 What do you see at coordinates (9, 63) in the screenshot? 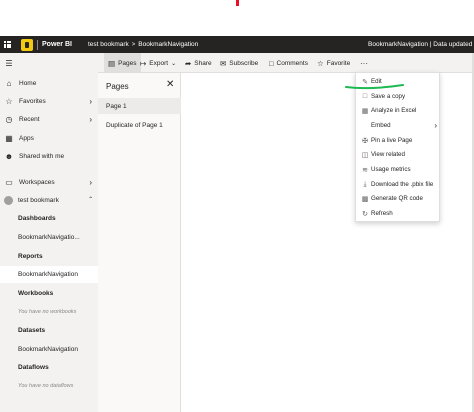
I see `hamburger-icon: ☰` at bounding box center [9, 63].